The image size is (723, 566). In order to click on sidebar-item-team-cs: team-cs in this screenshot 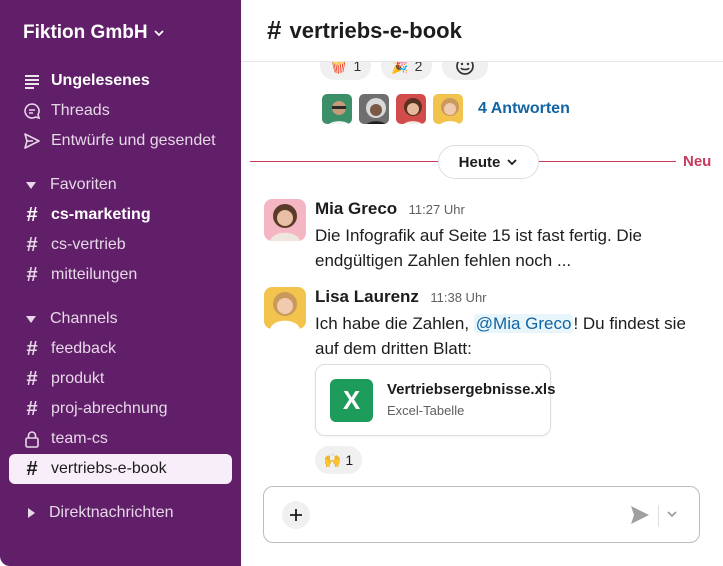, I will do `click(65, 439)`.